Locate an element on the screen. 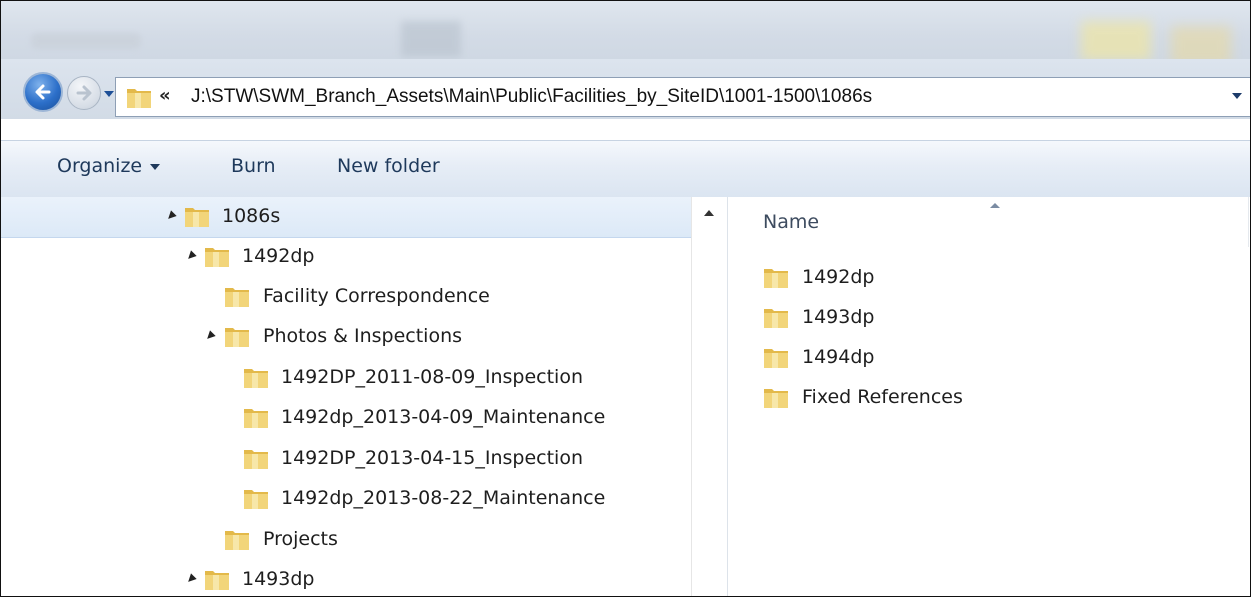 The height and width of the screenshot is (597, 1251). tree-item-inspection-2011-08-09: 1492DP_2011-08-09_Inspection is located at coordinates (346, 378).